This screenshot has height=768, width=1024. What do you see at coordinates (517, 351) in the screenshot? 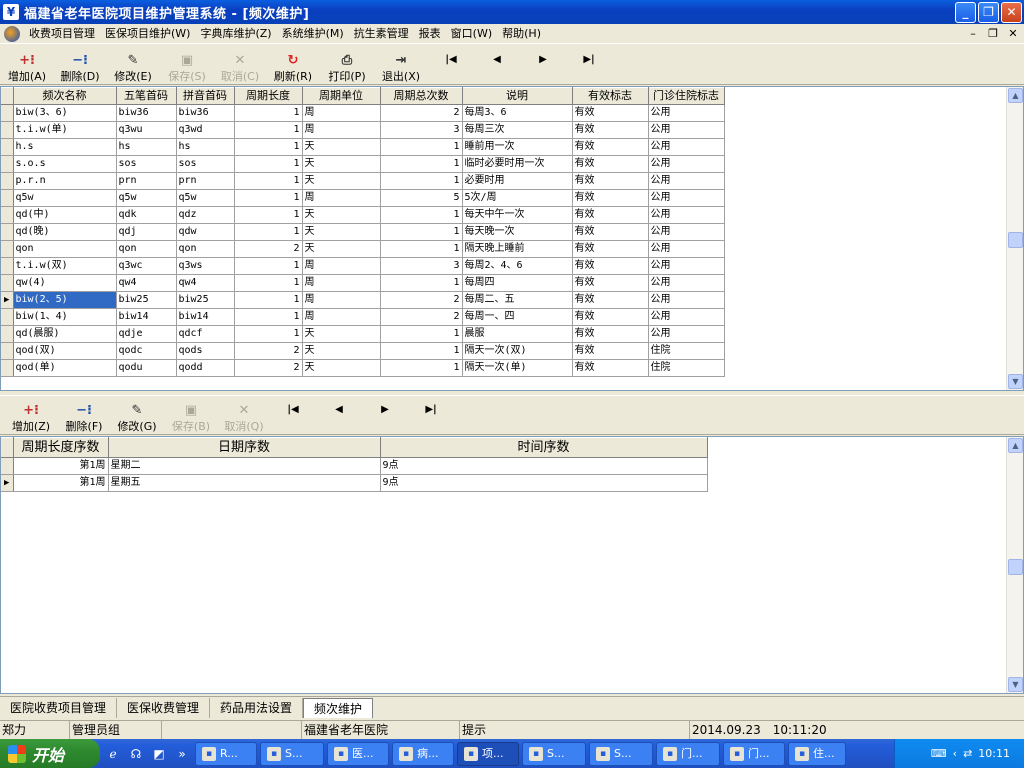
I see `table-cell: 隔天一次(双)` at bounding box center [517, 351].